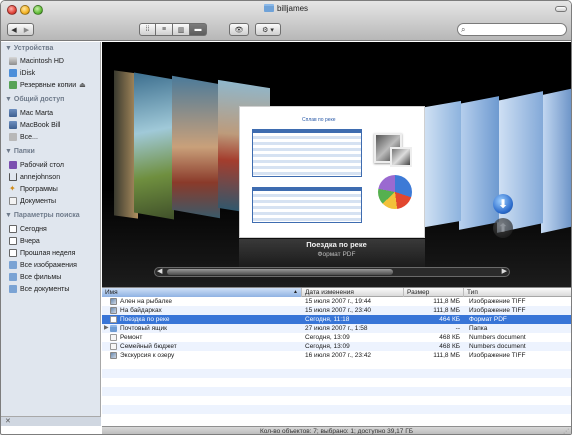 The image size is (572, 435). What do you see at coordinates (54, 241) in the screenshot?
I see `sidebar-item-yesterday: Вчера` at bounding box center [54, 241].